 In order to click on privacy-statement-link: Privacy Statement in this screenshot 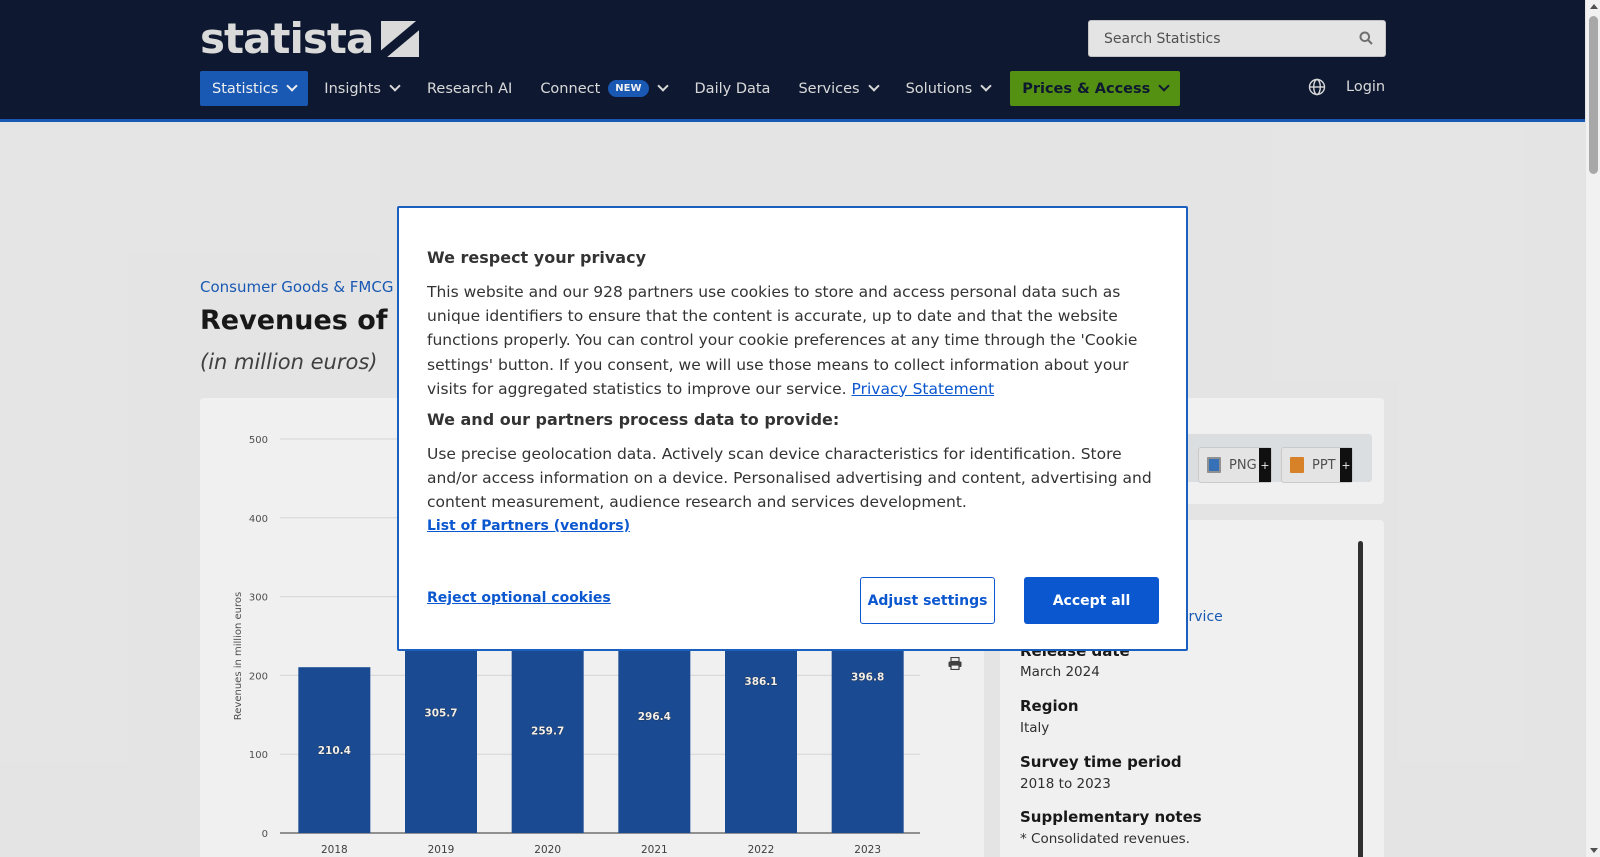, I will do `click(923, 389)`.